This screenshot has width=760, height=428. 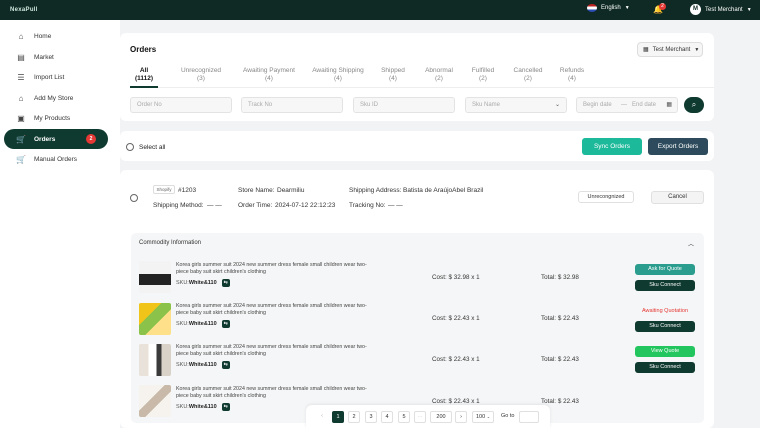 What do you see at coordinates (572, 78) in the screenshot?
I see `tab-count: (4)` at bounding box center [572, 78].